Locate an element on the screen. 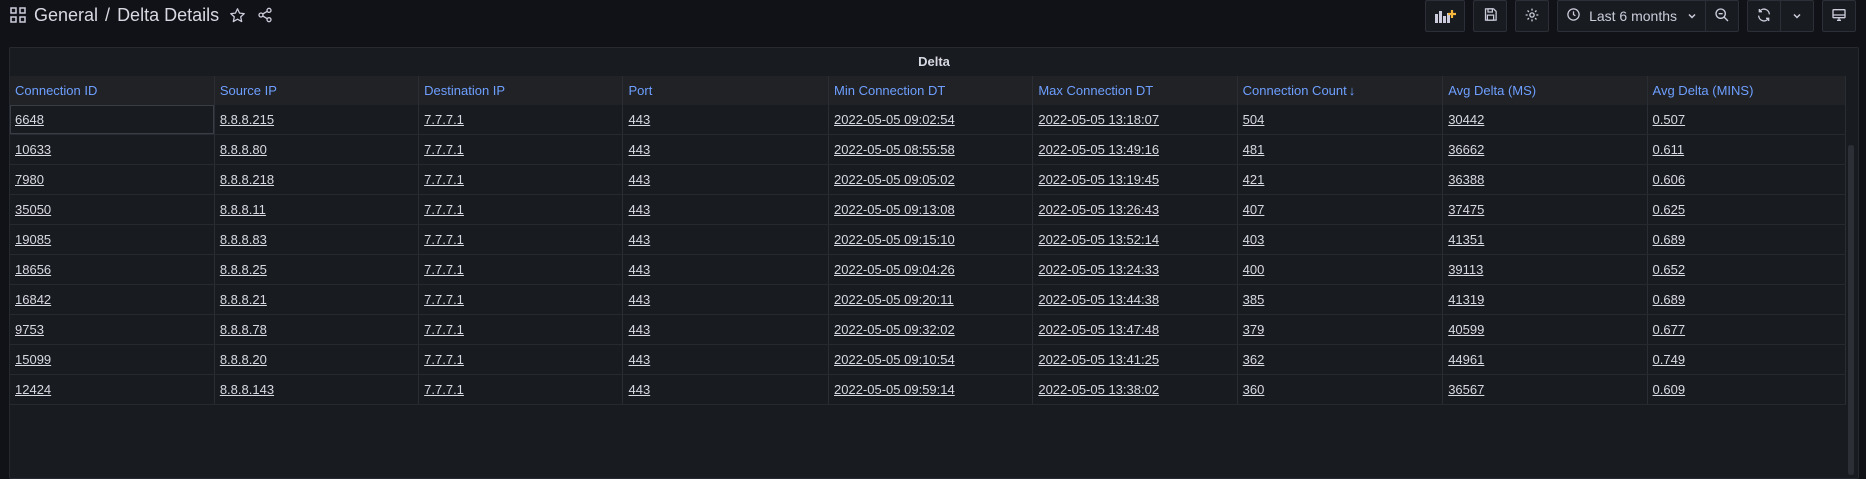 Image resolution: width=1866 pixels, height=479 pixels. cell-link: 385 is located at coordinates (1254, 299).